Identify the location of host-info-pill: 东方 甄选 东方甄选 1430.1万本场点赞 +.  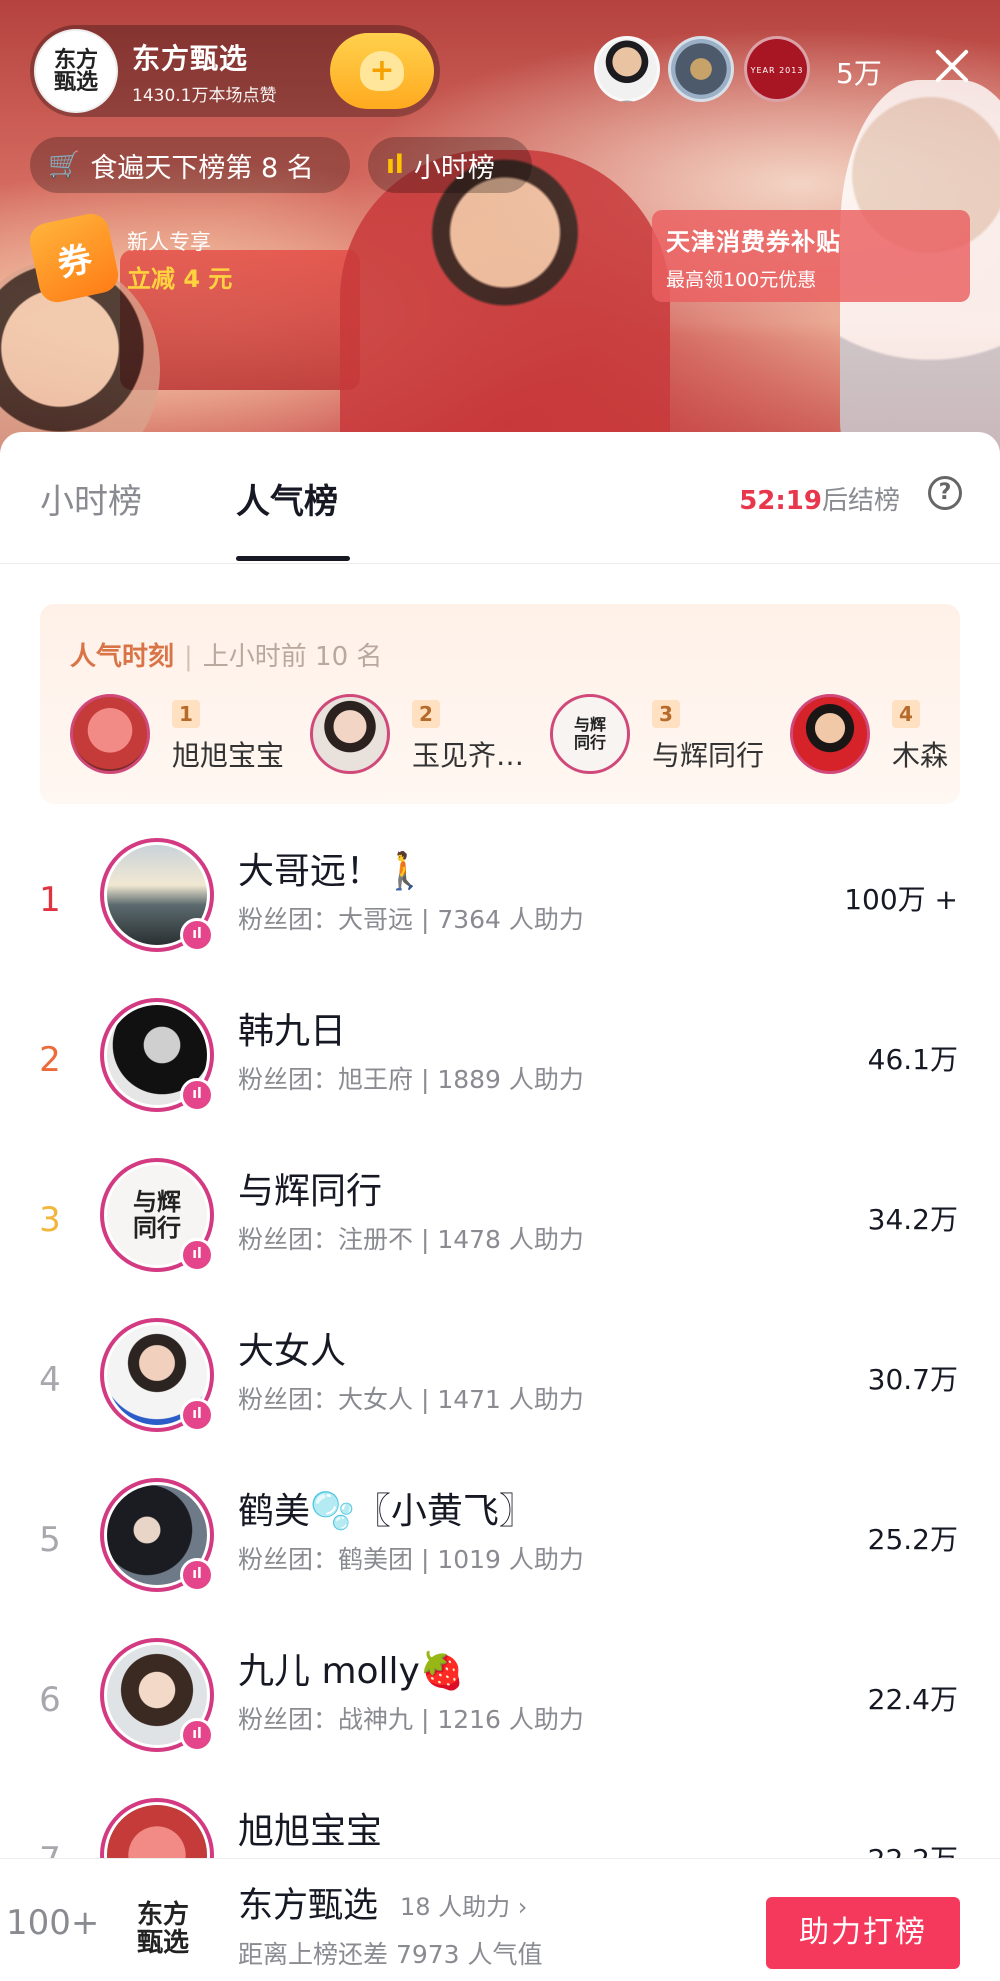
(235, 71).